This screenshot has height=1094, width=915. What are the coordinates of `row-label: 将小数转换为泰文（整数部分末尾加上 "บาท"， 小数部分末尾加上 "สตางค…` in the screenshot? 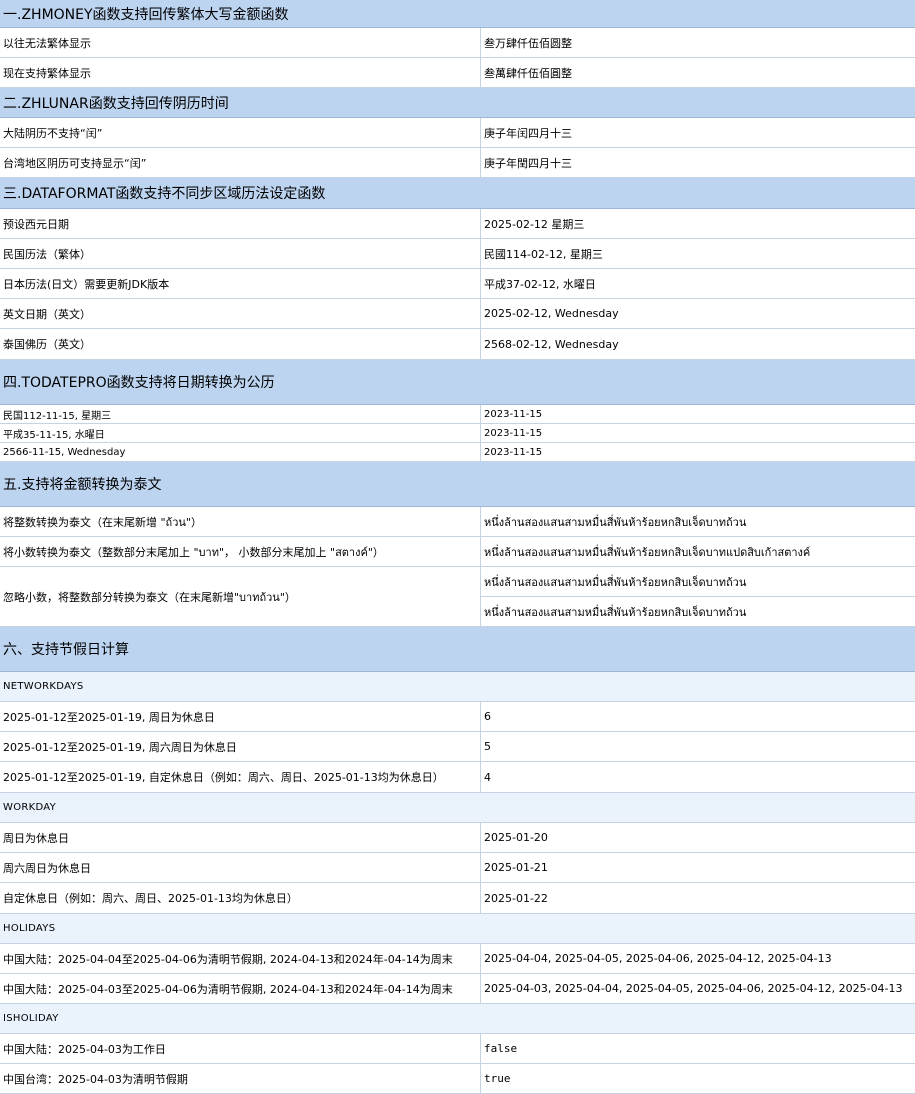 It's located at (240, 551).